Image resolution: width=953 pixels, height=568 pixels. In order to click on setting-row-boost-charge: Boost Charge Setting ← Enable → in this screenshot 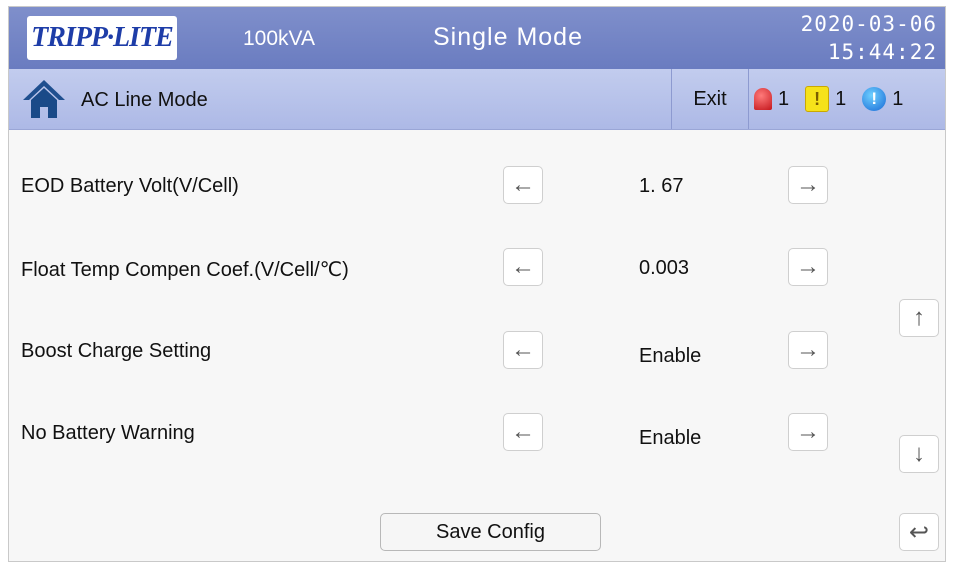, I will do `click(444, 350)`.